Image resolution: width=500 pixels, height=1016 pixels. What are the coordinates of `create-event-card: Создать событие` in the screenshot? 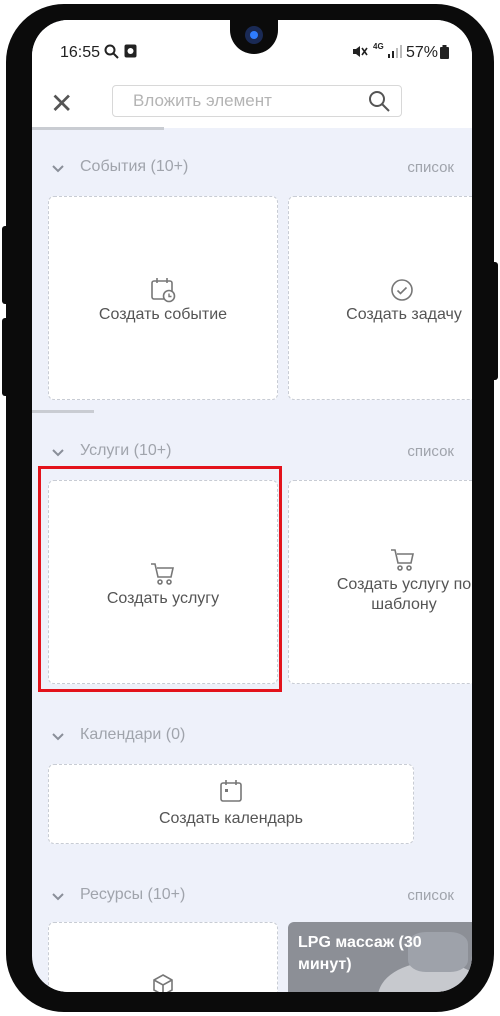 It's located at (163, 298).